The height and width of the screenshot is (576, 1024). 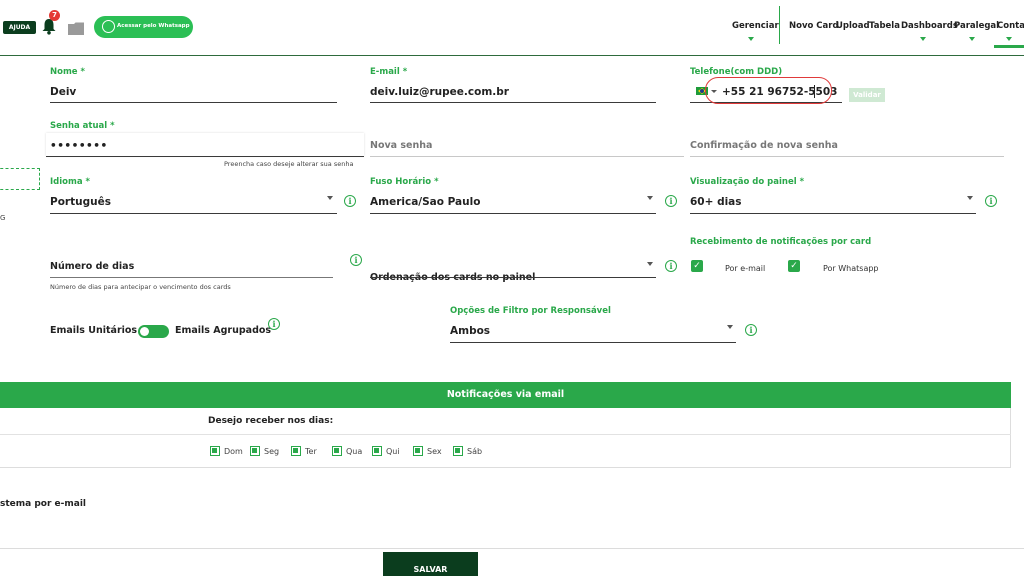 I want to click on left-stub-text: G, so click(x=3, y=218).